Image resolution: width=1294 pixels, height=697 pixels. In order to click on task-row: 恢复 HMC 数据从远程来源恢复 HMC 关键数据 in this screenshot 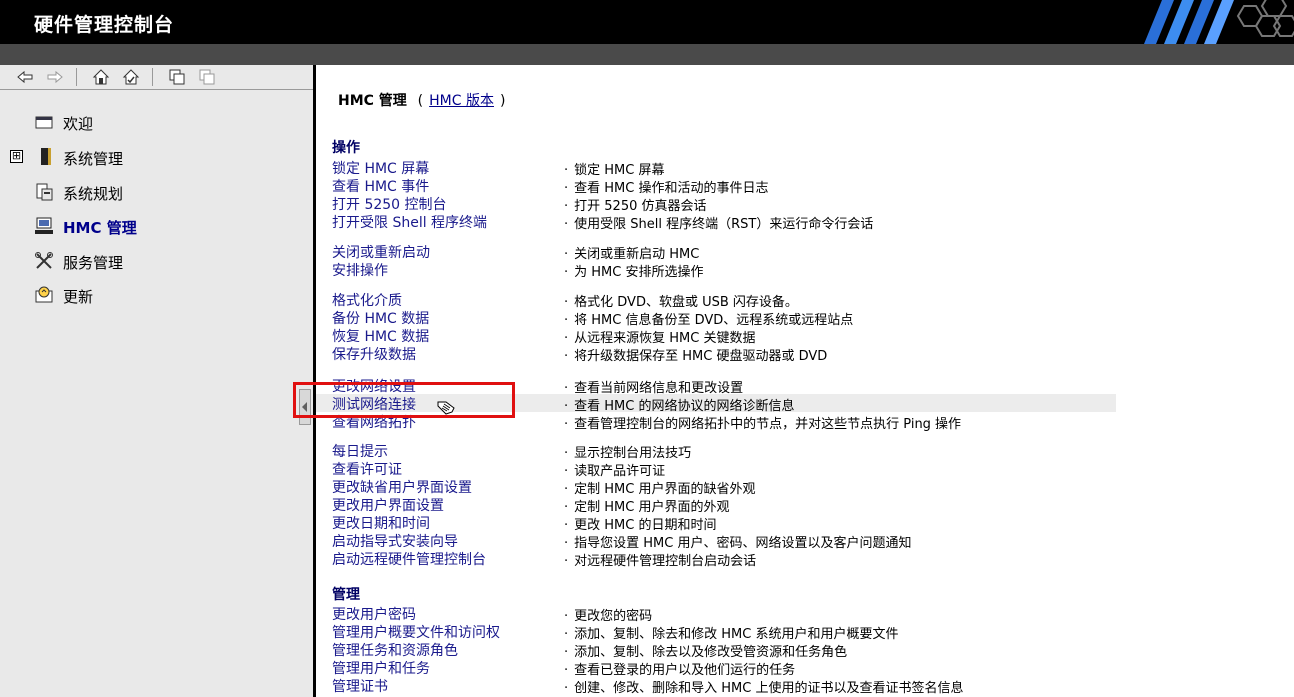, I will do `click(716, 336)`.